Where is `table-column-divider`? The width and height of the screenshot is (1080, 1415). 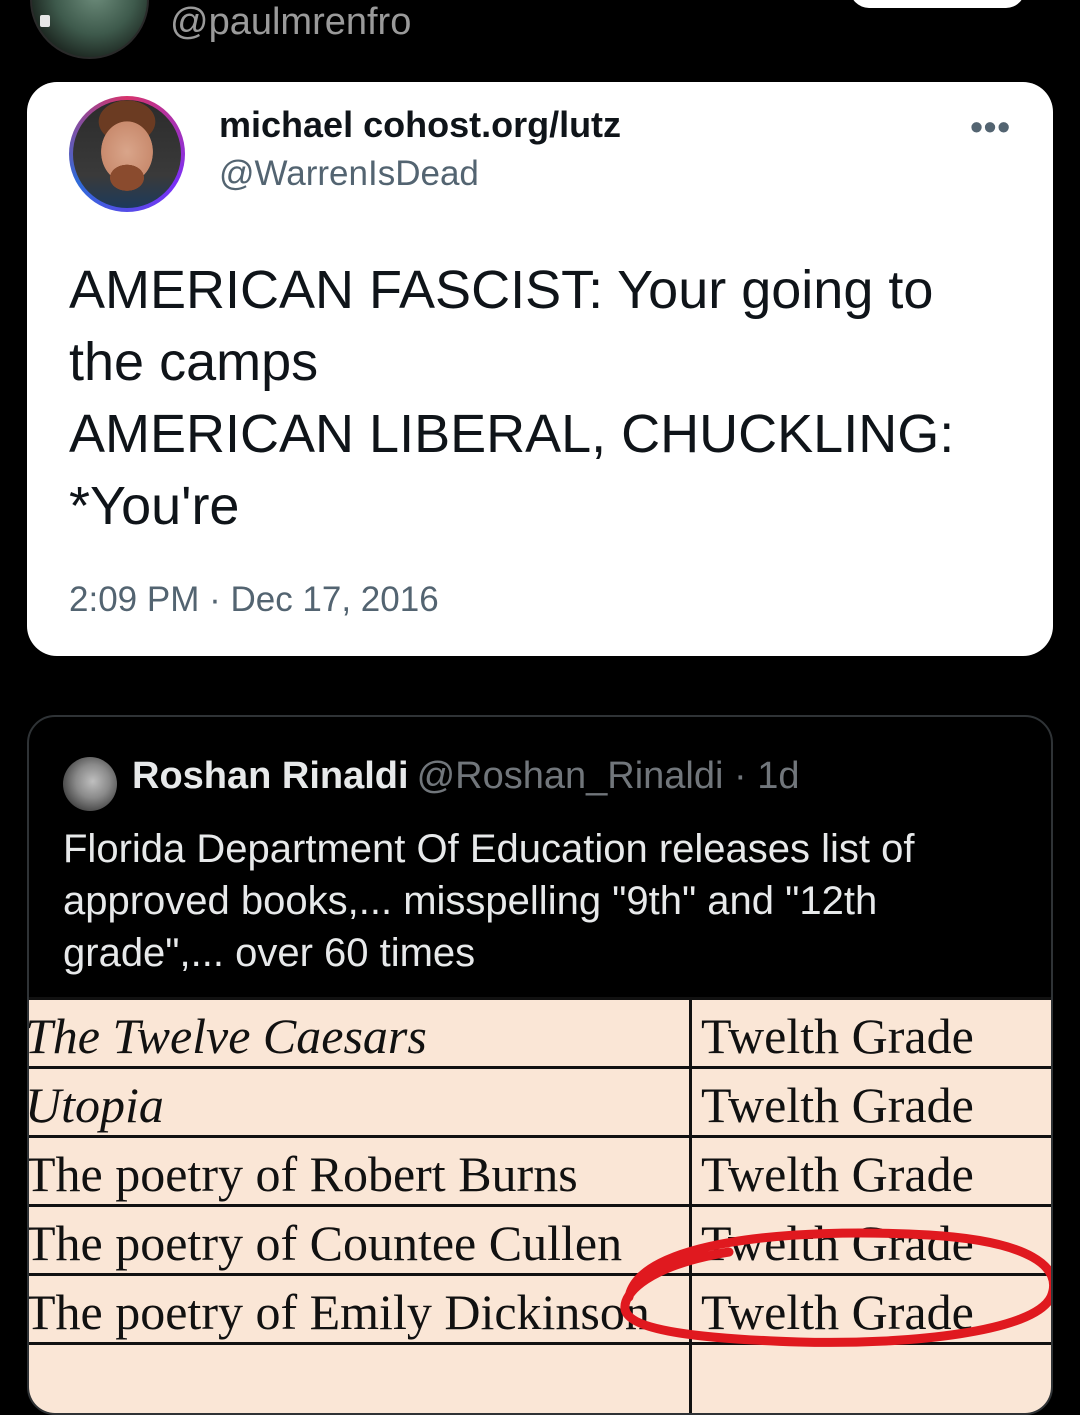
table-column-divider is located at coordinates (690, 1205).